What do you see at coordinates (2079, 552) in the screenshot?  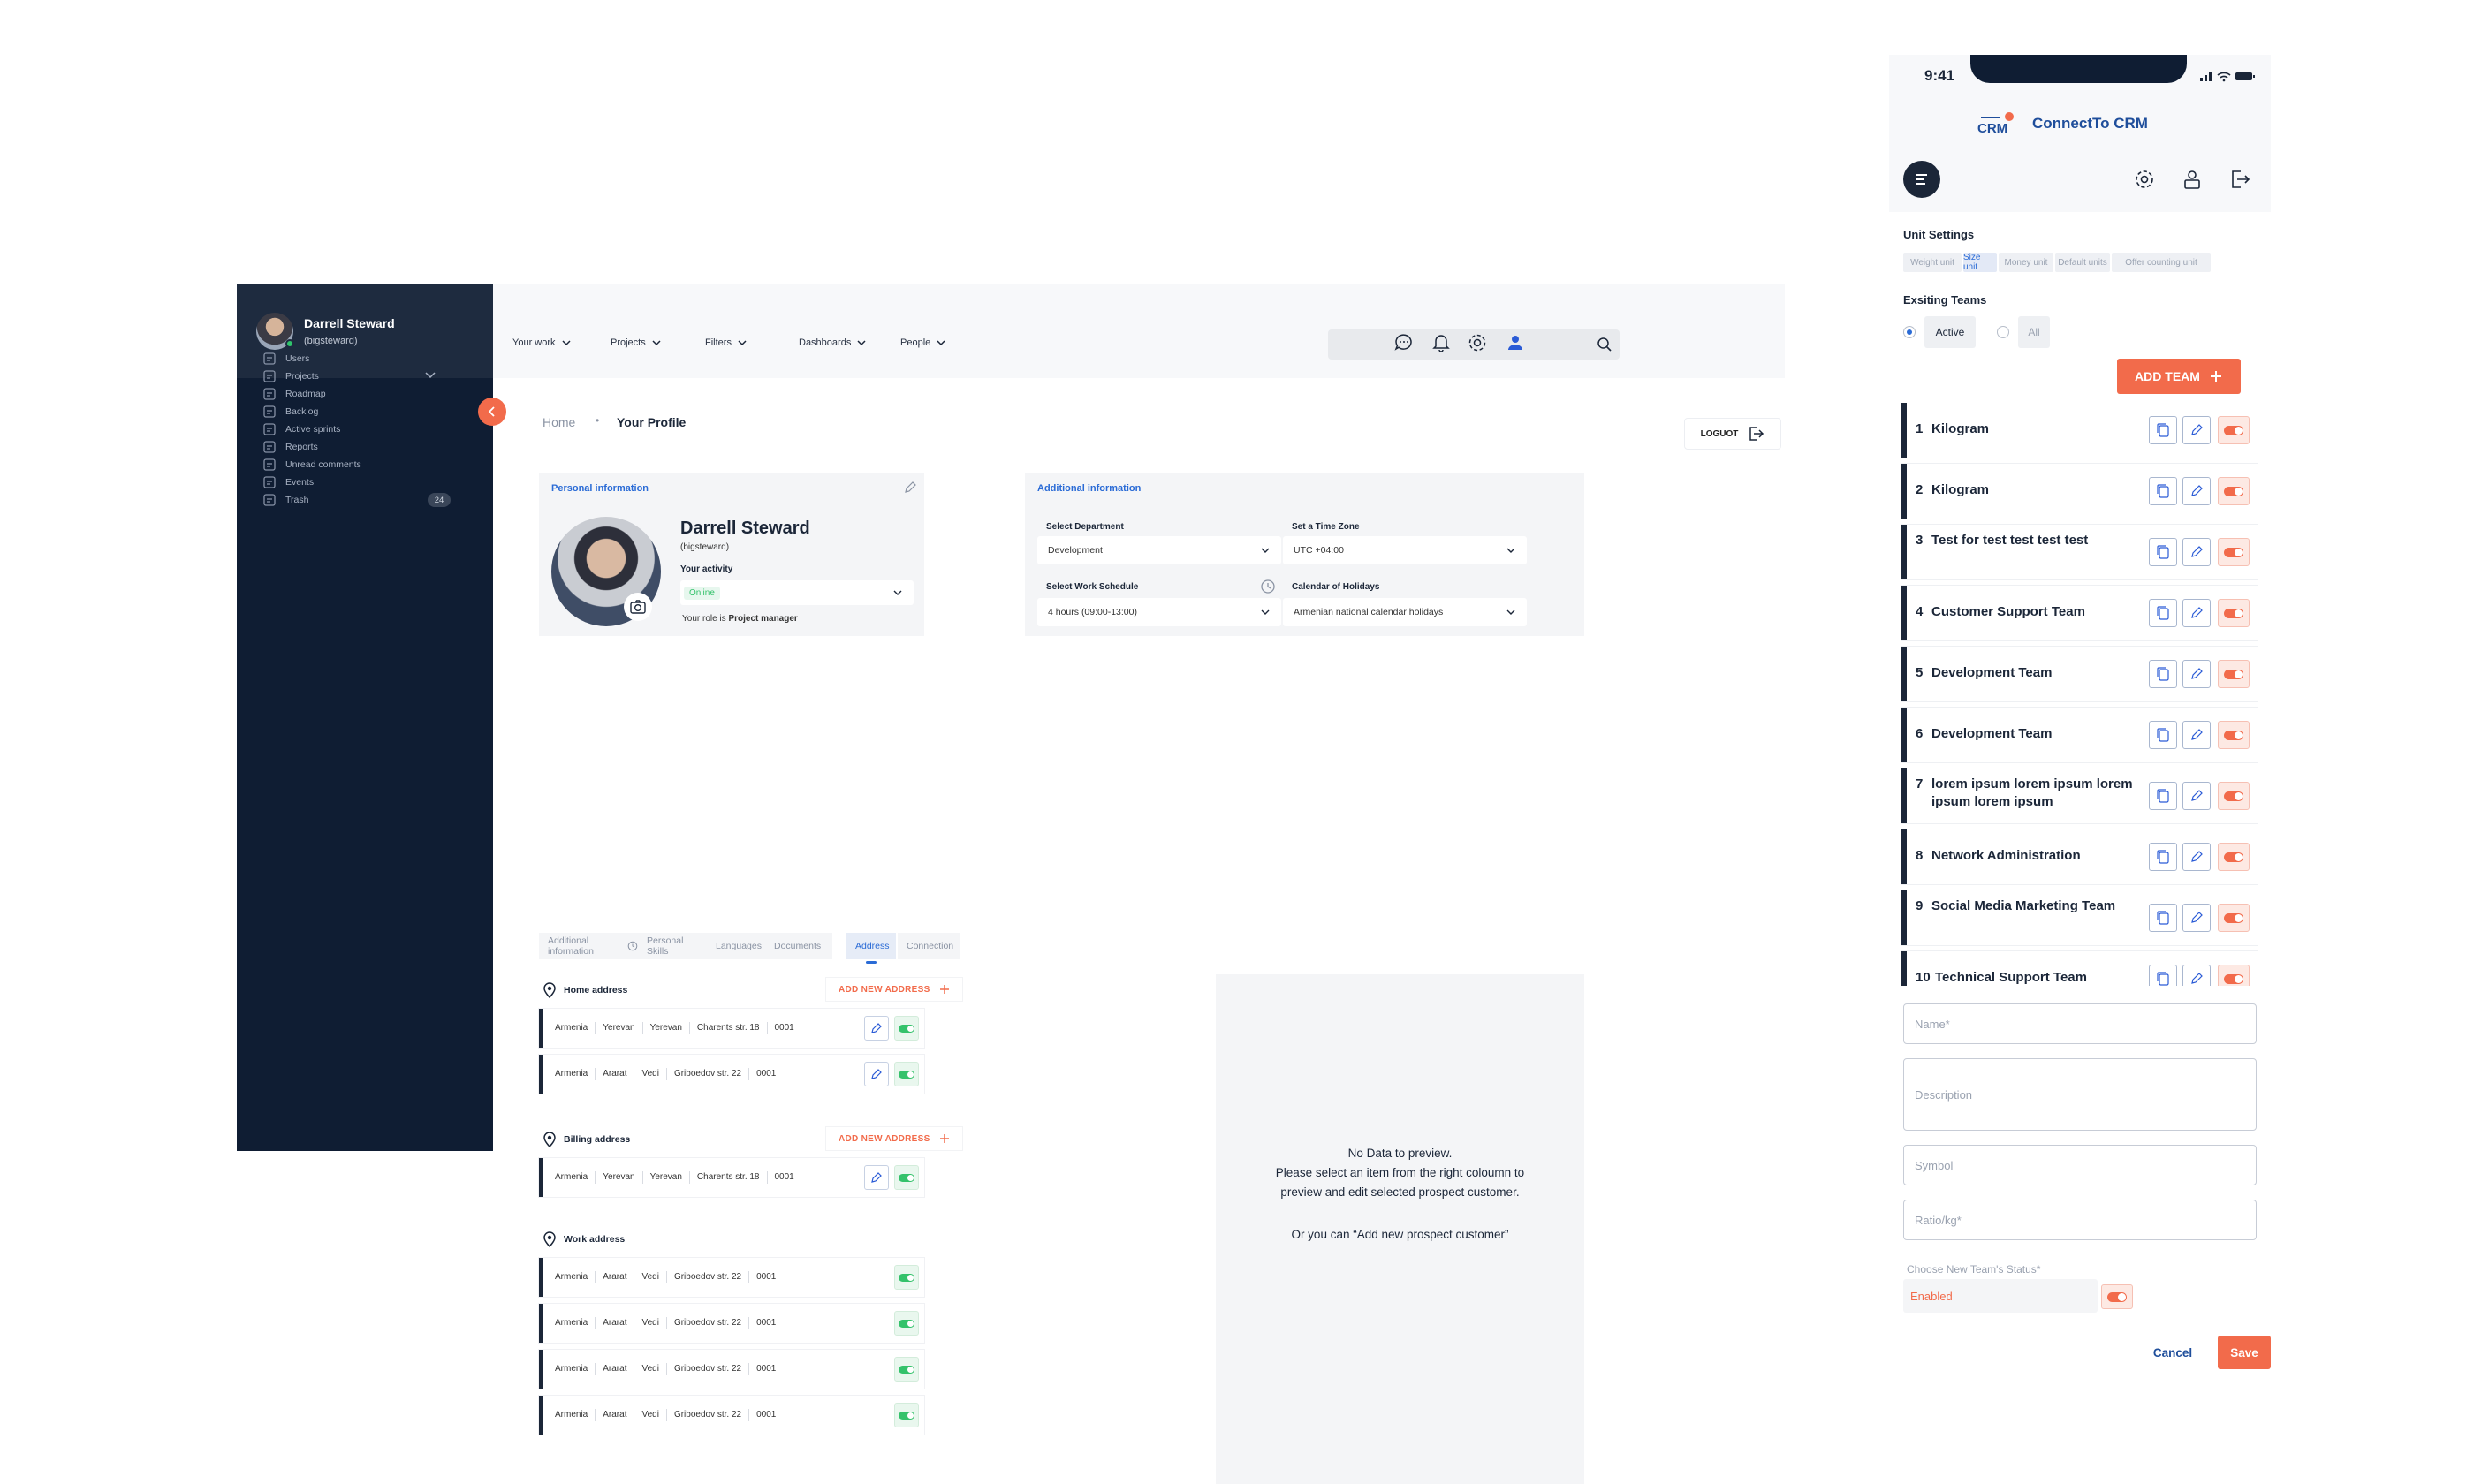 I see `team-row: 3 Test for test test test test` at bounding box center [2079, 552].